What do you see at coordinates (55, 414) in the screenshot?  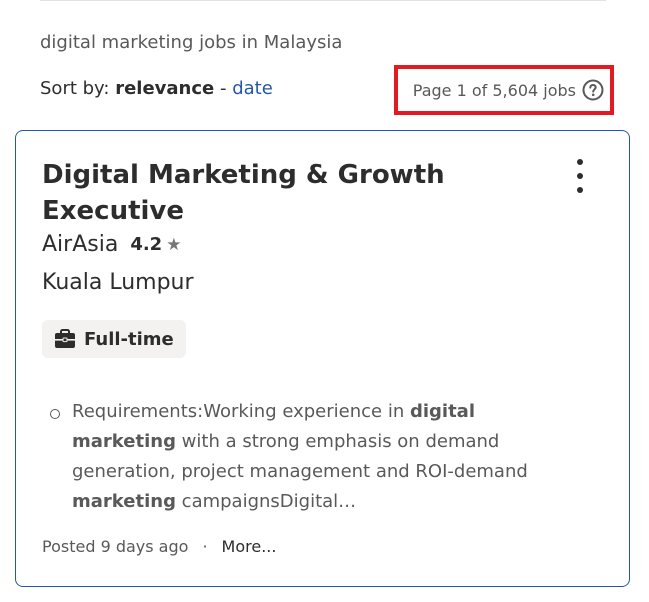 I see `snippet-bullet` at bounding box center [55, 414].